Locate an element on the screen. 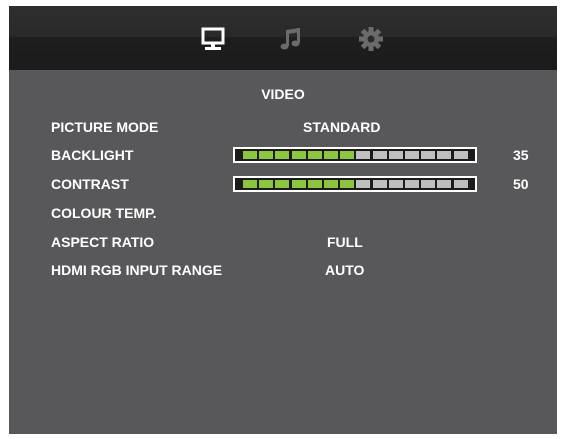  menu-title: VIDEO is located at coordinates (283, 94).